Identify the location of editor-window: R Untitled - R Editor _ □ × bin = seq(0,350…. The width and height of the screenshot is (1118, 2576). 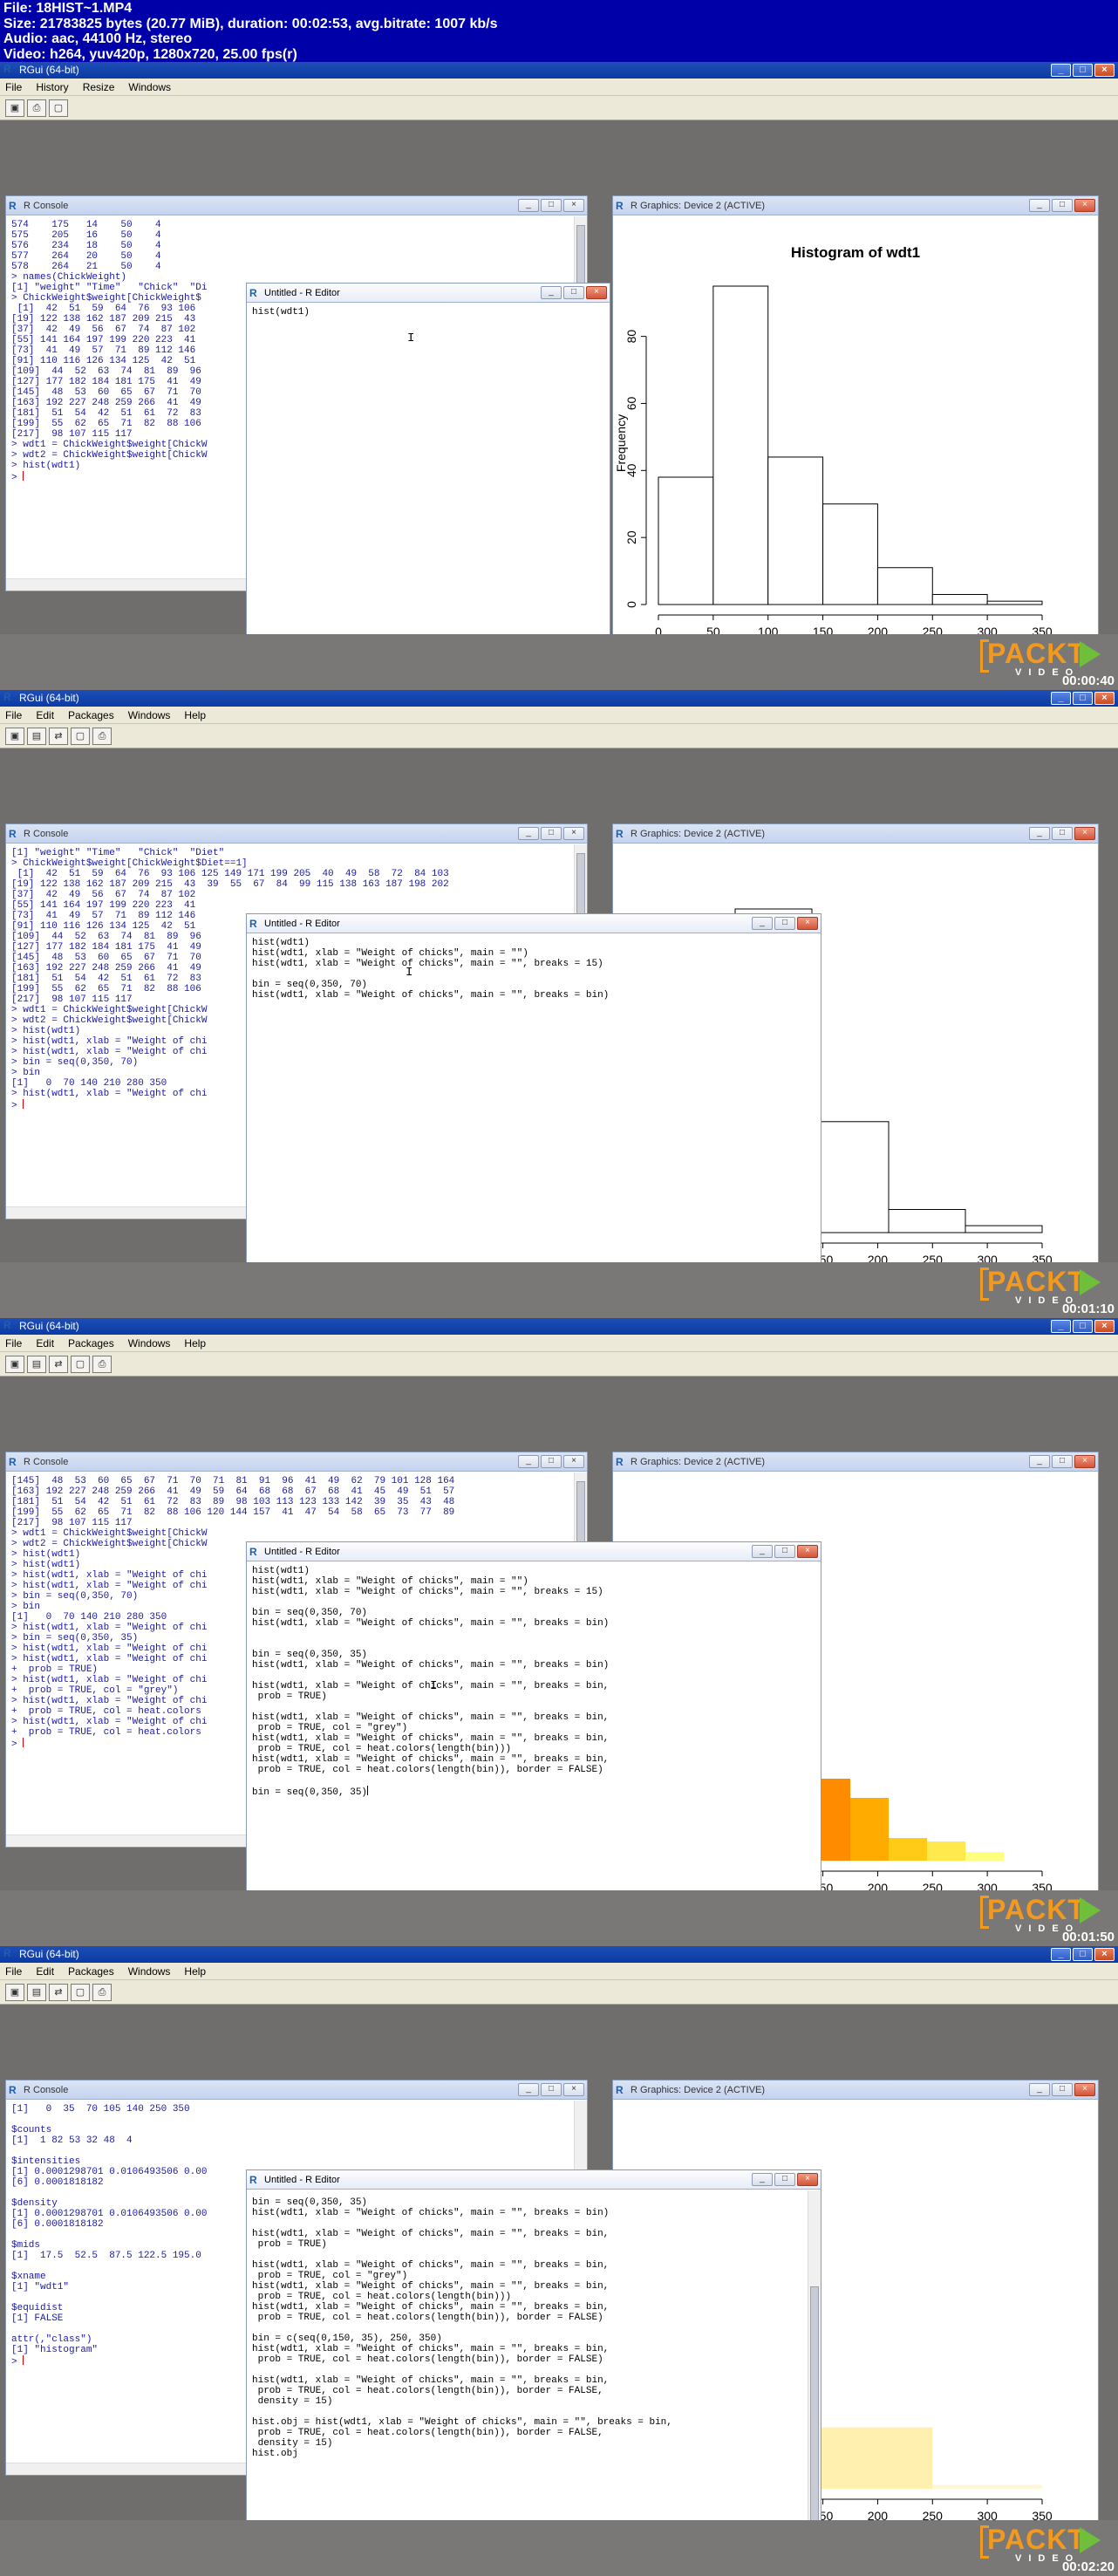
(533, 2365).